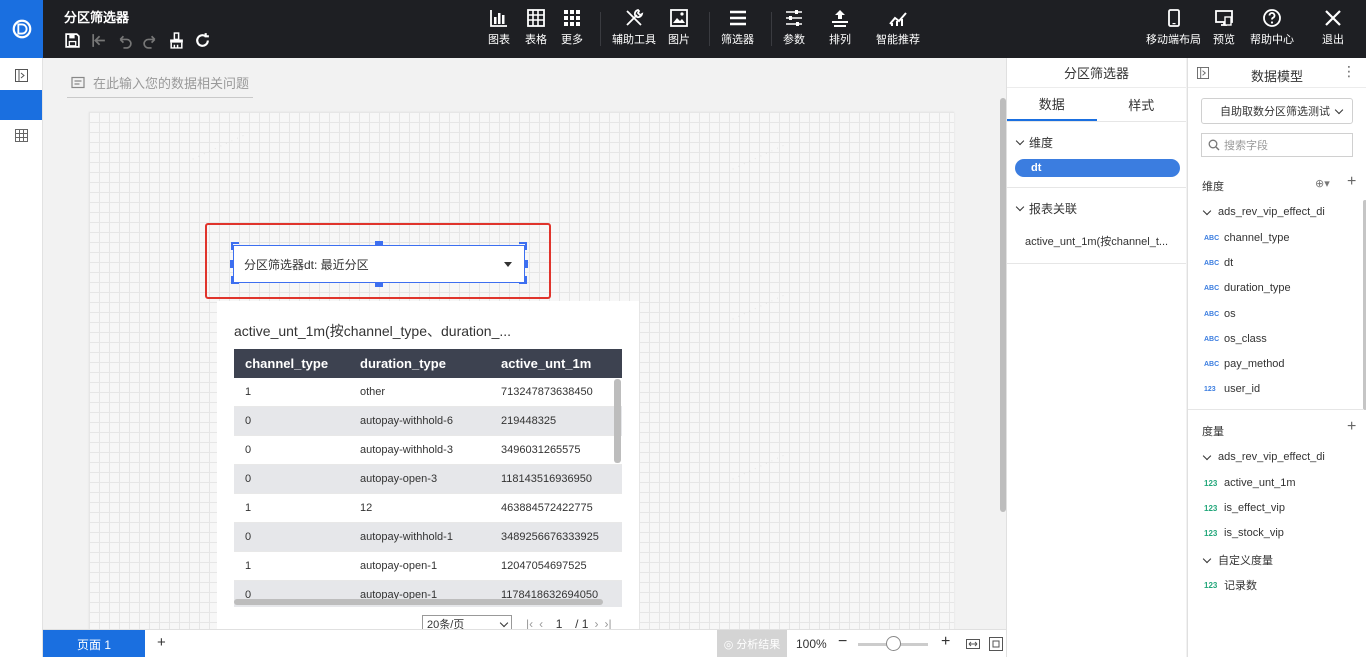 Image resolution: width=1366 pixels, height=657 pixels. I want to click on add-page-button: +, so click(161, 642).